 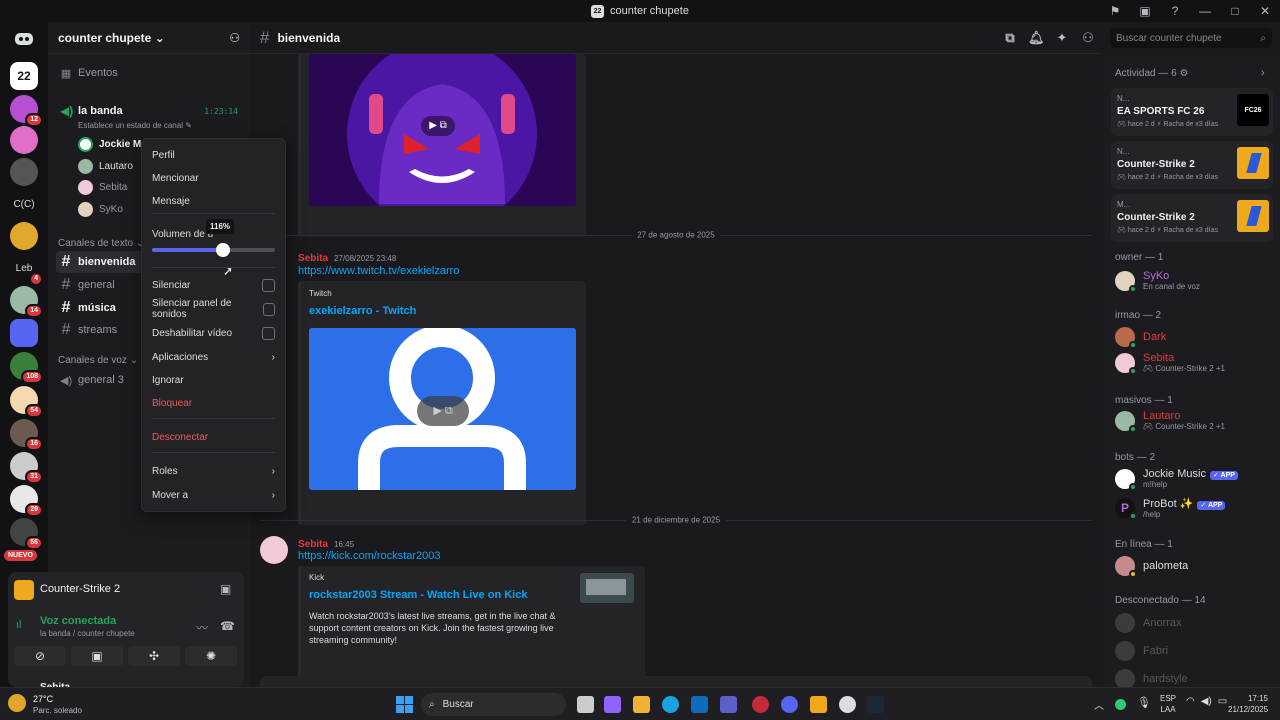 I want to click on chrome-icon, so click(x=847, y=704).